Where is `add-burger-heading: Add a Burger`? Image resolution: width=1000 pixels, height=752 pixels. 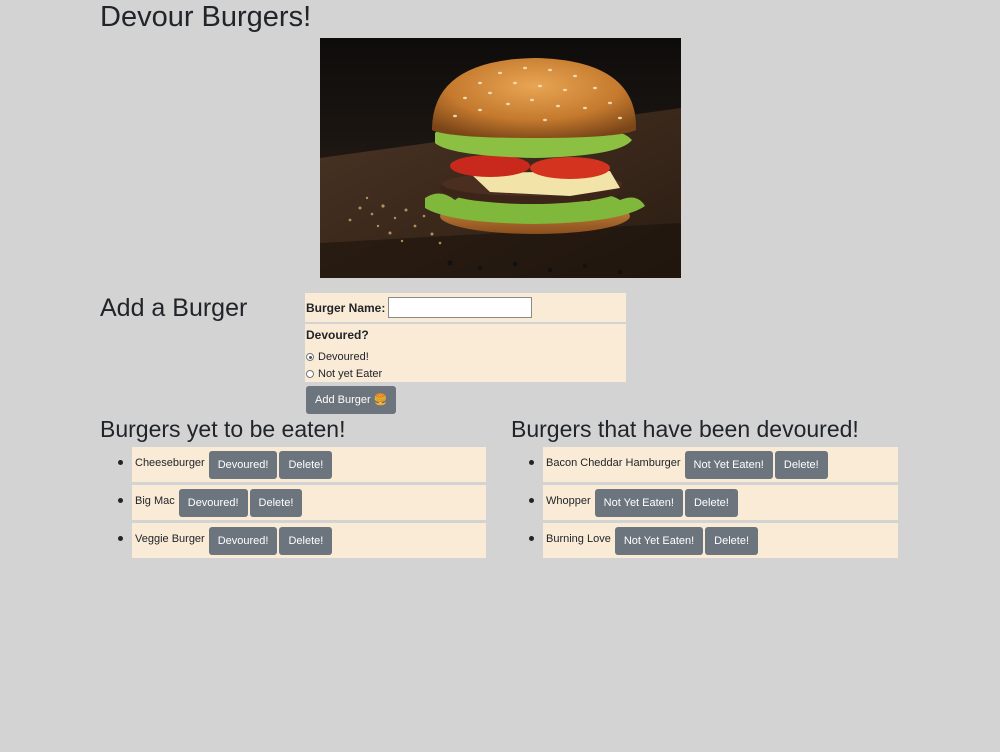 add-burger-heading: Add a Burger is located at coordinates (174, 308).